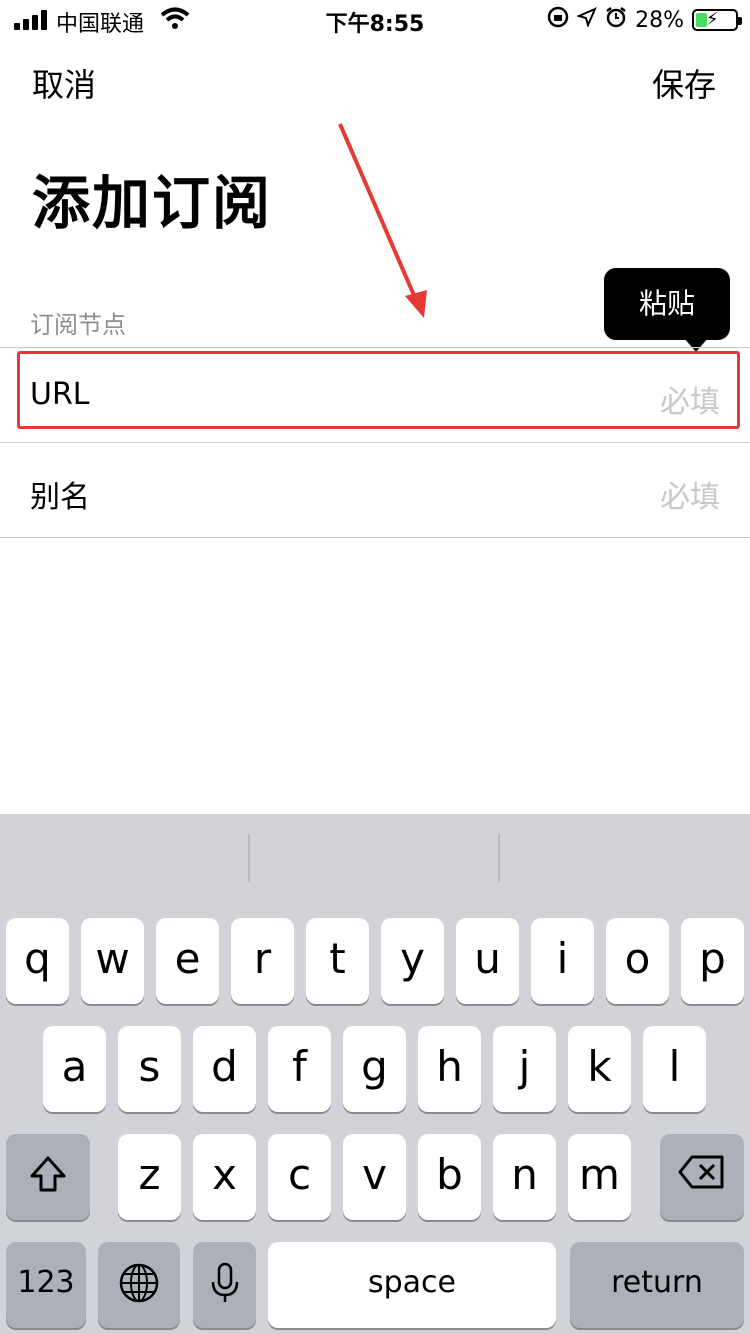  Describe the element at coordinates (487, 961) in the screenshot. I see `key-u: u` at that location.